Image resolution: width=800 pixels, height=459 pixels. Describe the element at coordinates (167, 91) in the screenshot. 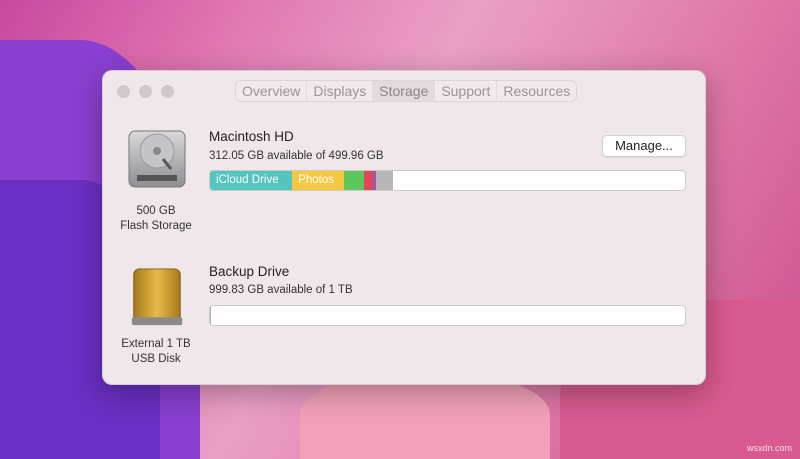

I see `zoom-button` at that location.